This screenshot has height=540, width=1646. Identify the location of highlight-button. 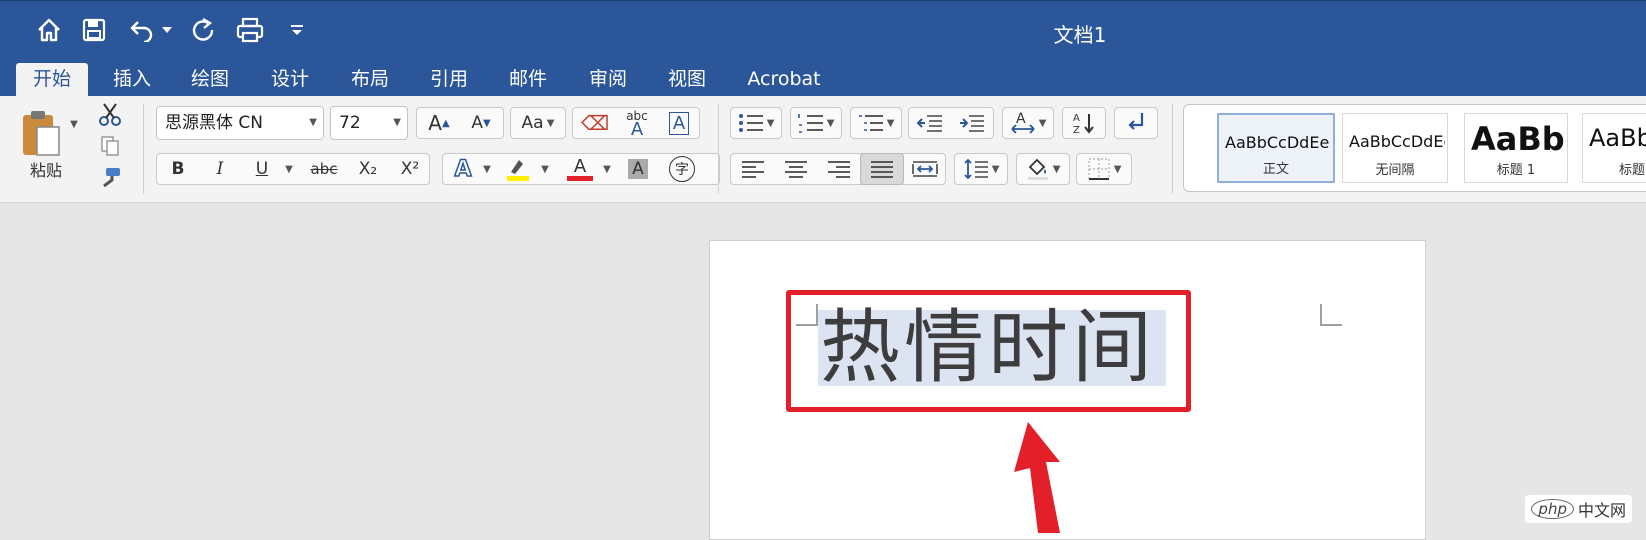
(518, 169).